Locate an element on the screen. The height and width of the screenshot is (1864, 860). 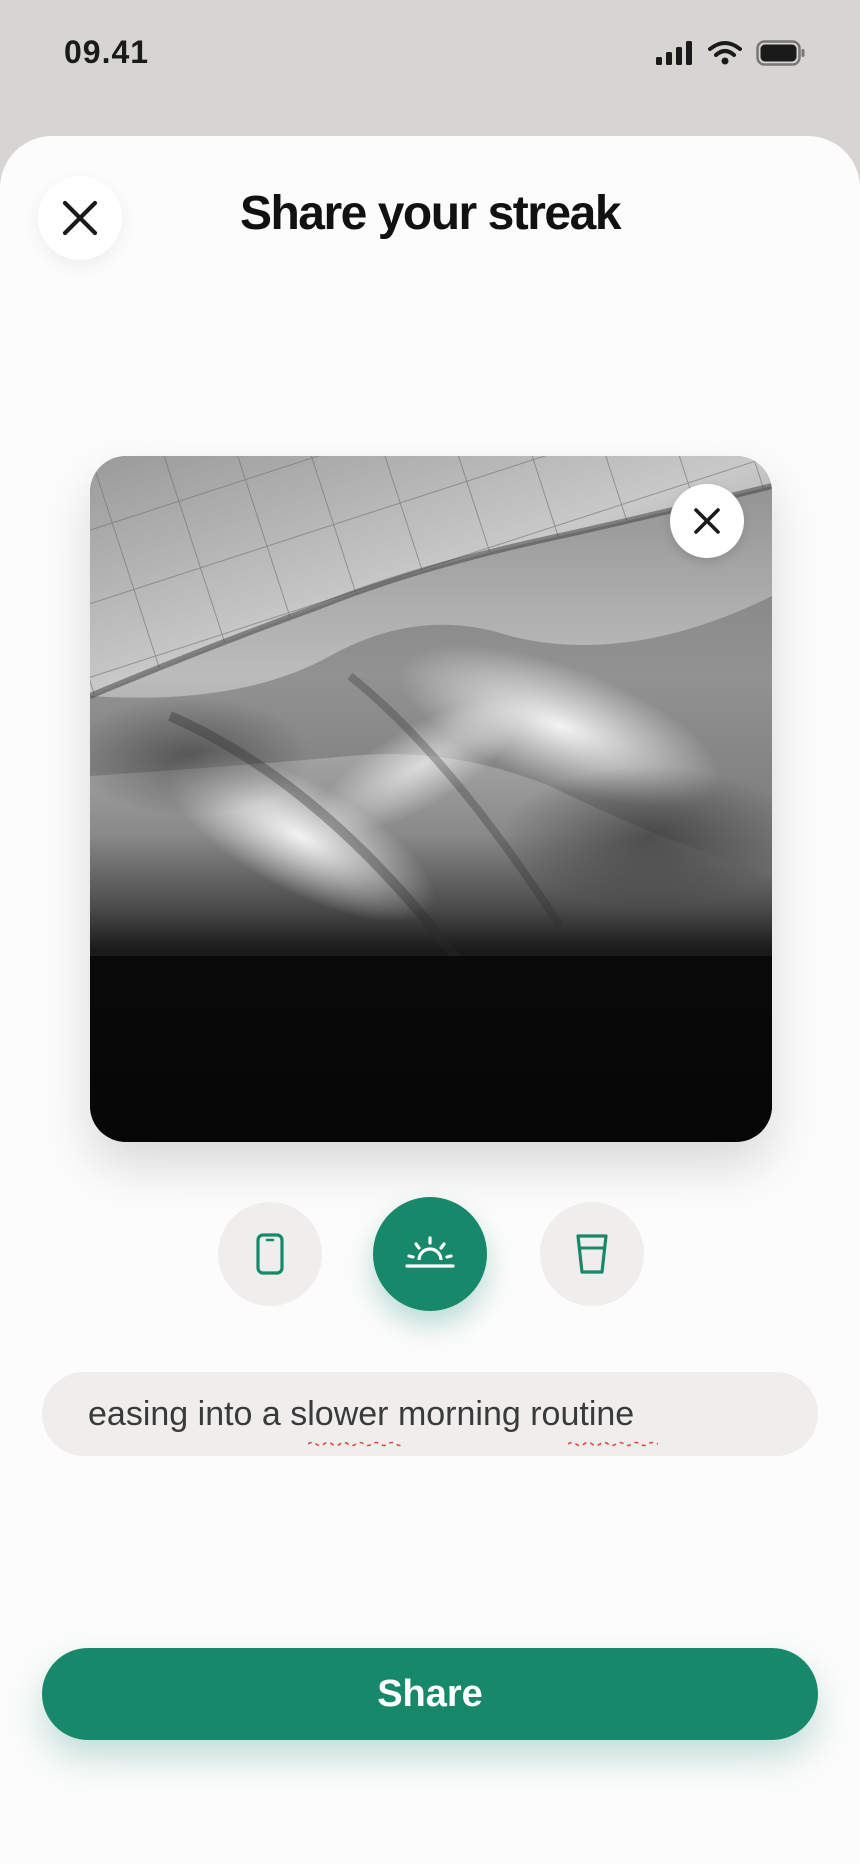
wifi-icon is located at coordinates (725, 53).